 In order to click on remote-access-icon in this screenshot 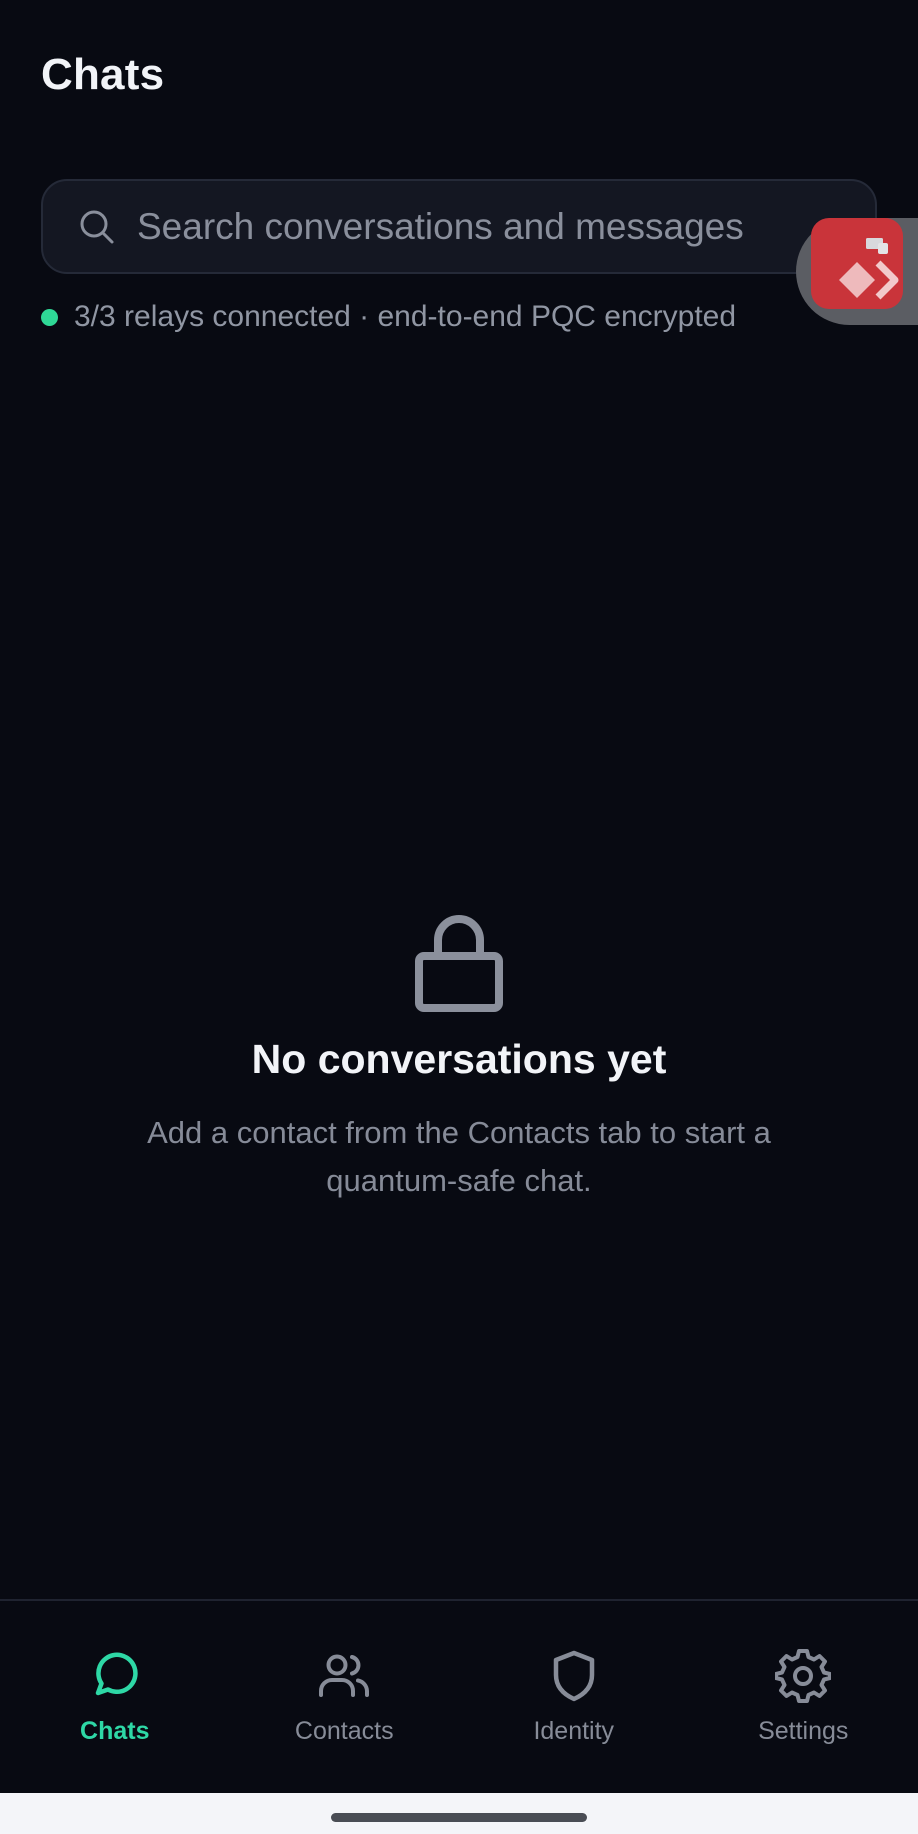, I will do `click(869, 269)`.